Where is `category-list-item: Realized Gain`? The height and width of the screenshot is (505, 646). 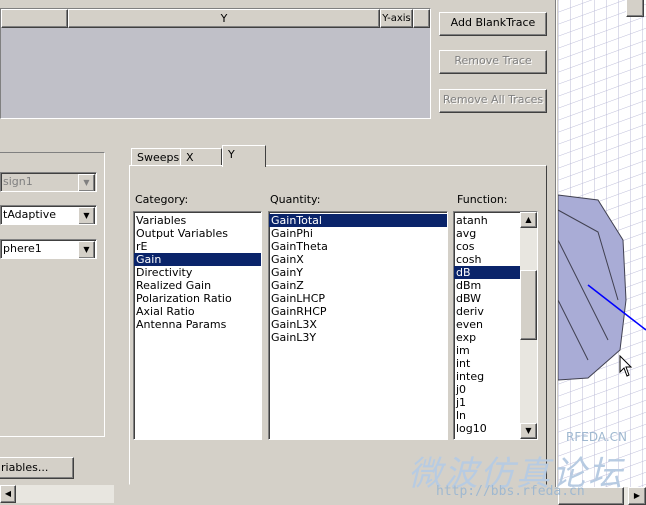
category-list-item: Realized Gain is located at coordinates (197, 285).